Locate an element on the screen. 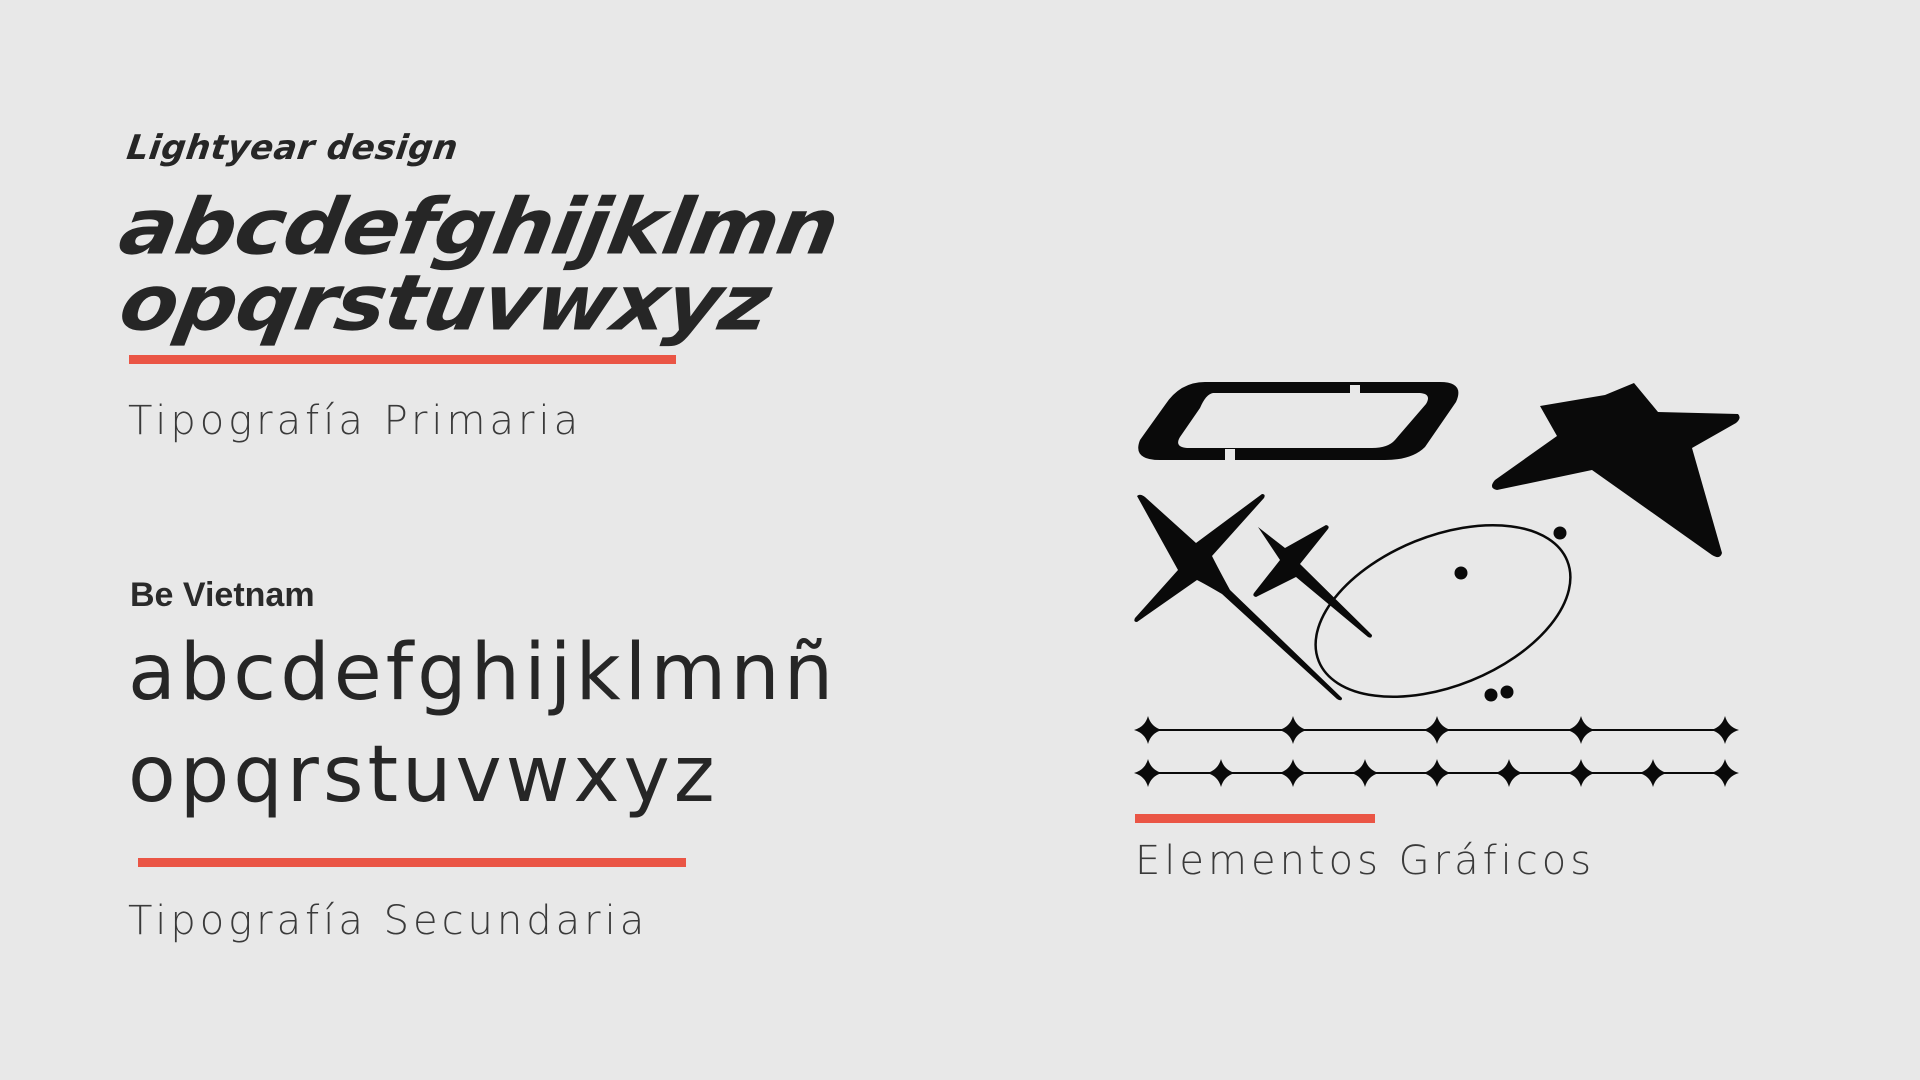  sparkle-divider-icon is located at coordinates (1436, 751).